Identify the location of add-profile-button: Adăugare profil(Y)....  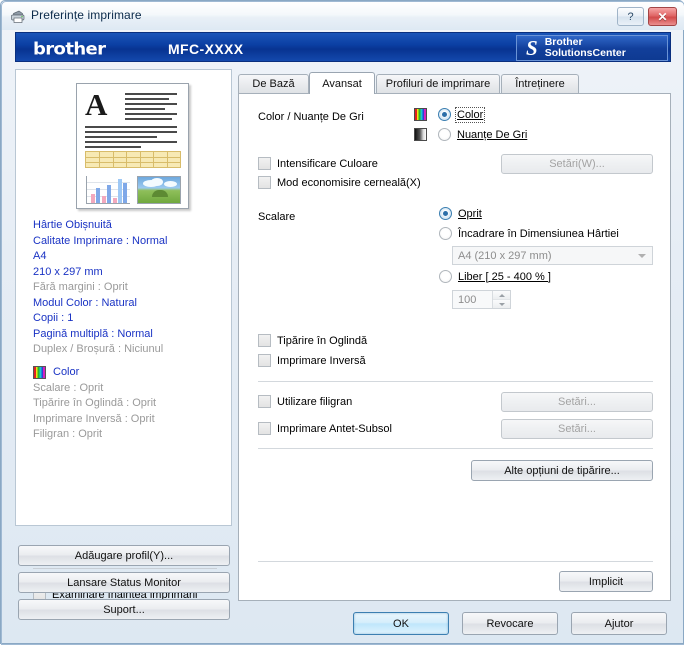
(124, 555).